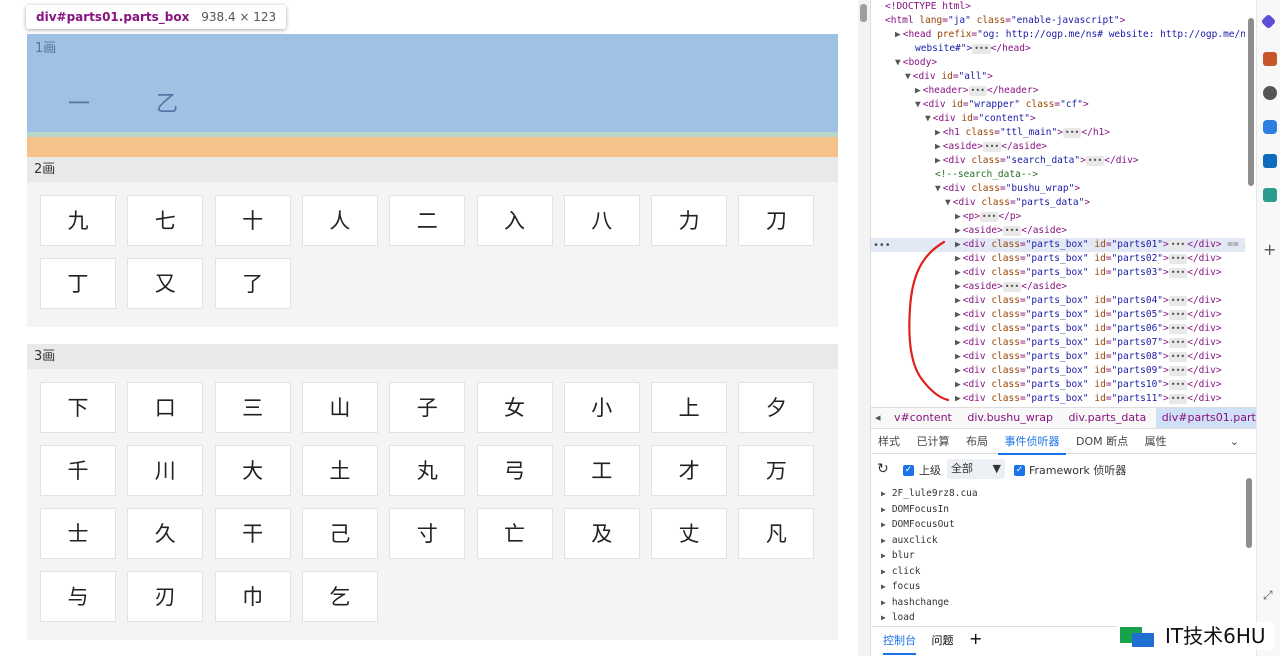 The height and width of the screenshot is (656, 1280). Describe the element at coordinates (1017, 203) in the screenshot. I see `dom-node: ▼ <div class="parts_data">` at that location.